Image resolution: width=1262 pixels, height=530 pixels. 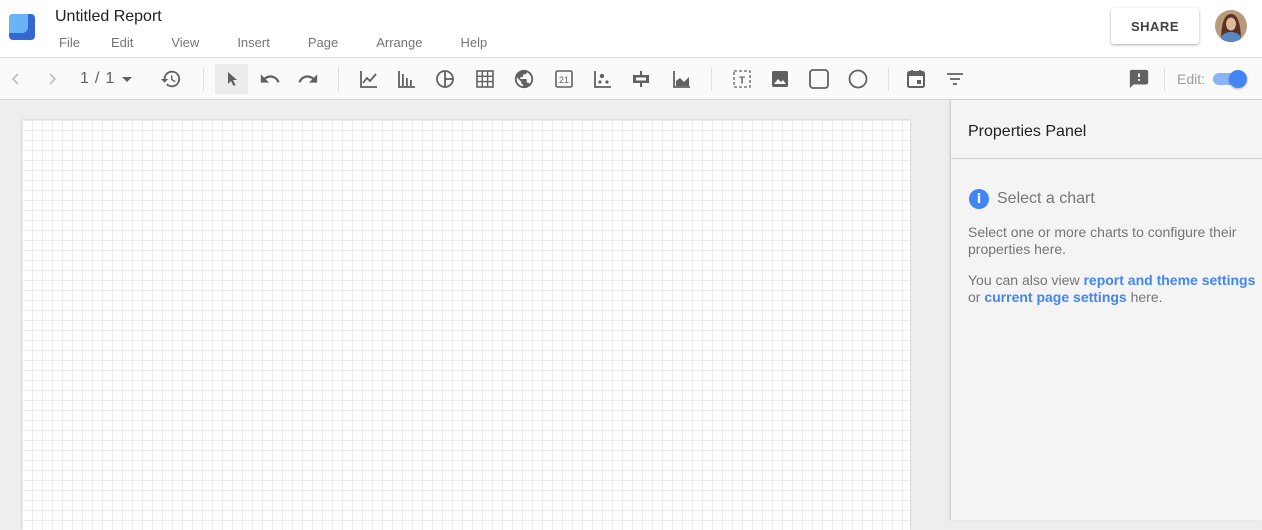 I want to click on add-scorecard-button: 21, so click(x=564, y=79).